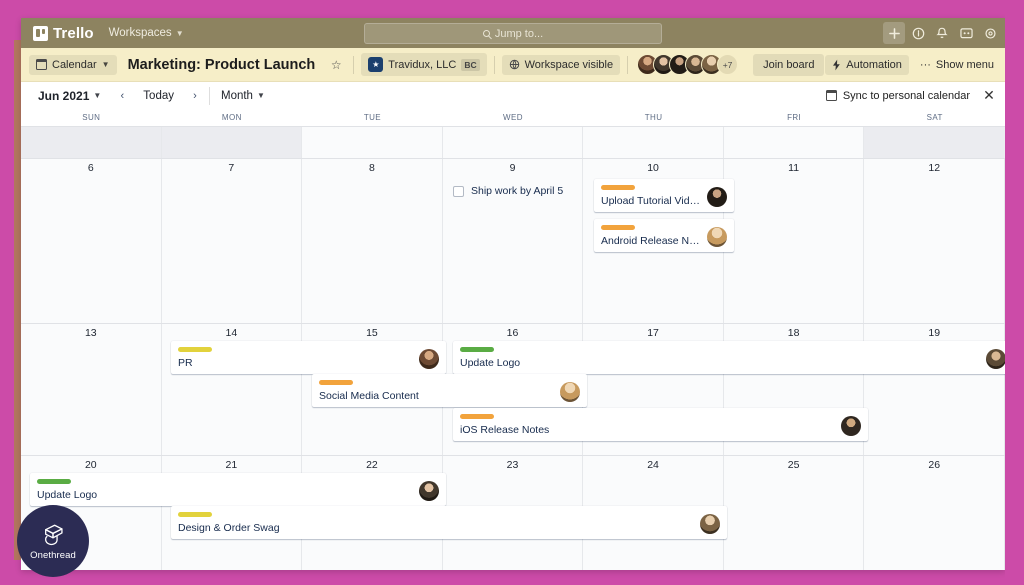  I want to click on day-cell: 8, so click(372, 241).